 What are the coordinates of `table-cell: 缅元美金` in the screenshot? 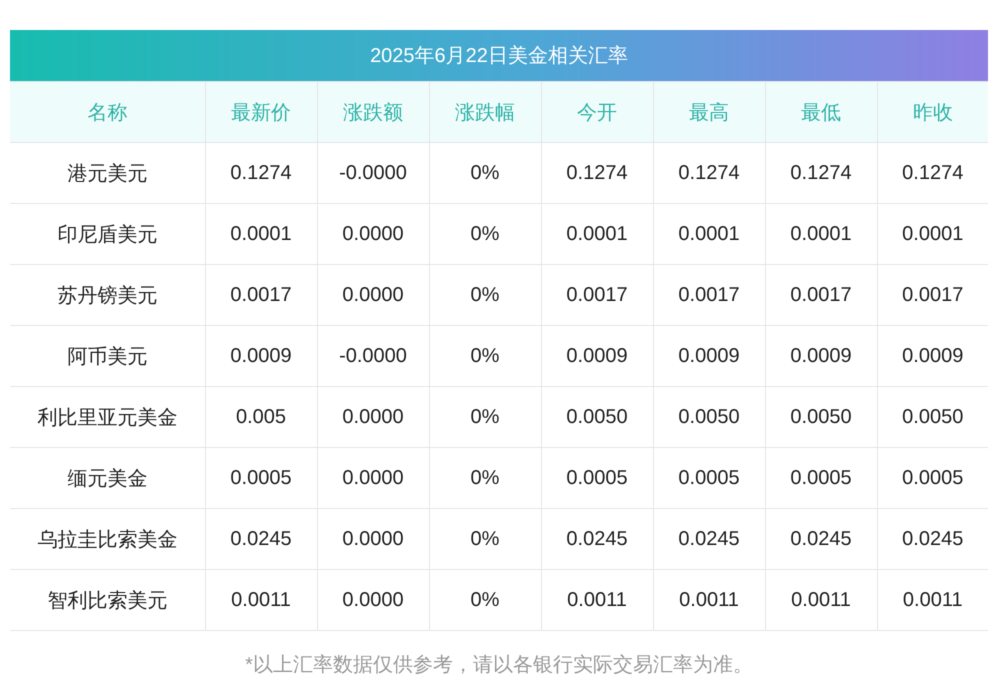 It's located at (107, 478).